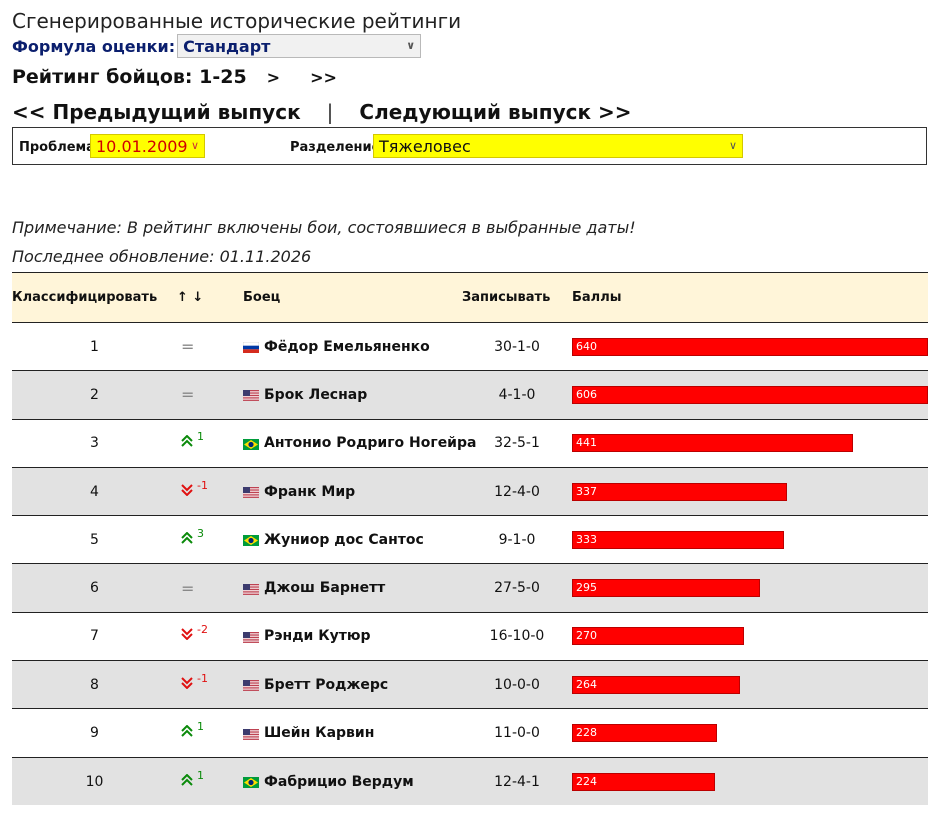 Image resolution: width=928 pixels, height=815 pixels. What do you see at coordinates (517, 781) in the screenshot?
I see `record-cell: 12-4-1` at bounding box center [517, 781].